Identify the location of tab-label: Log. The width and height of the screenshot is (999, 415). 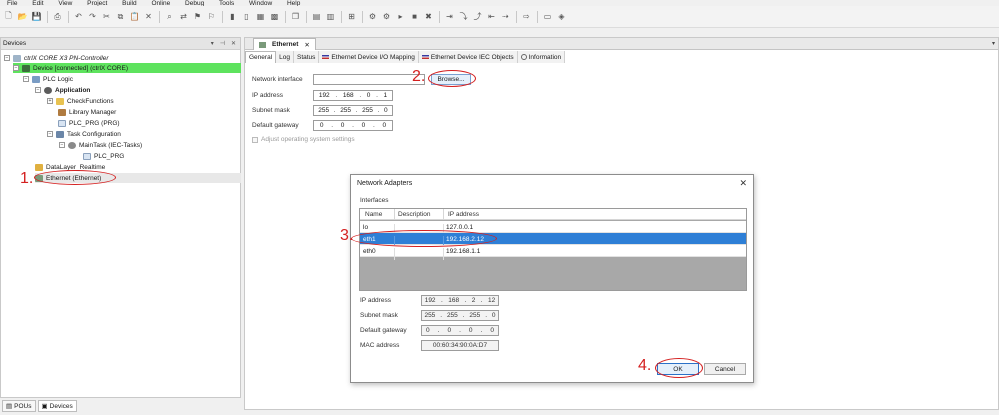
(284, 57).